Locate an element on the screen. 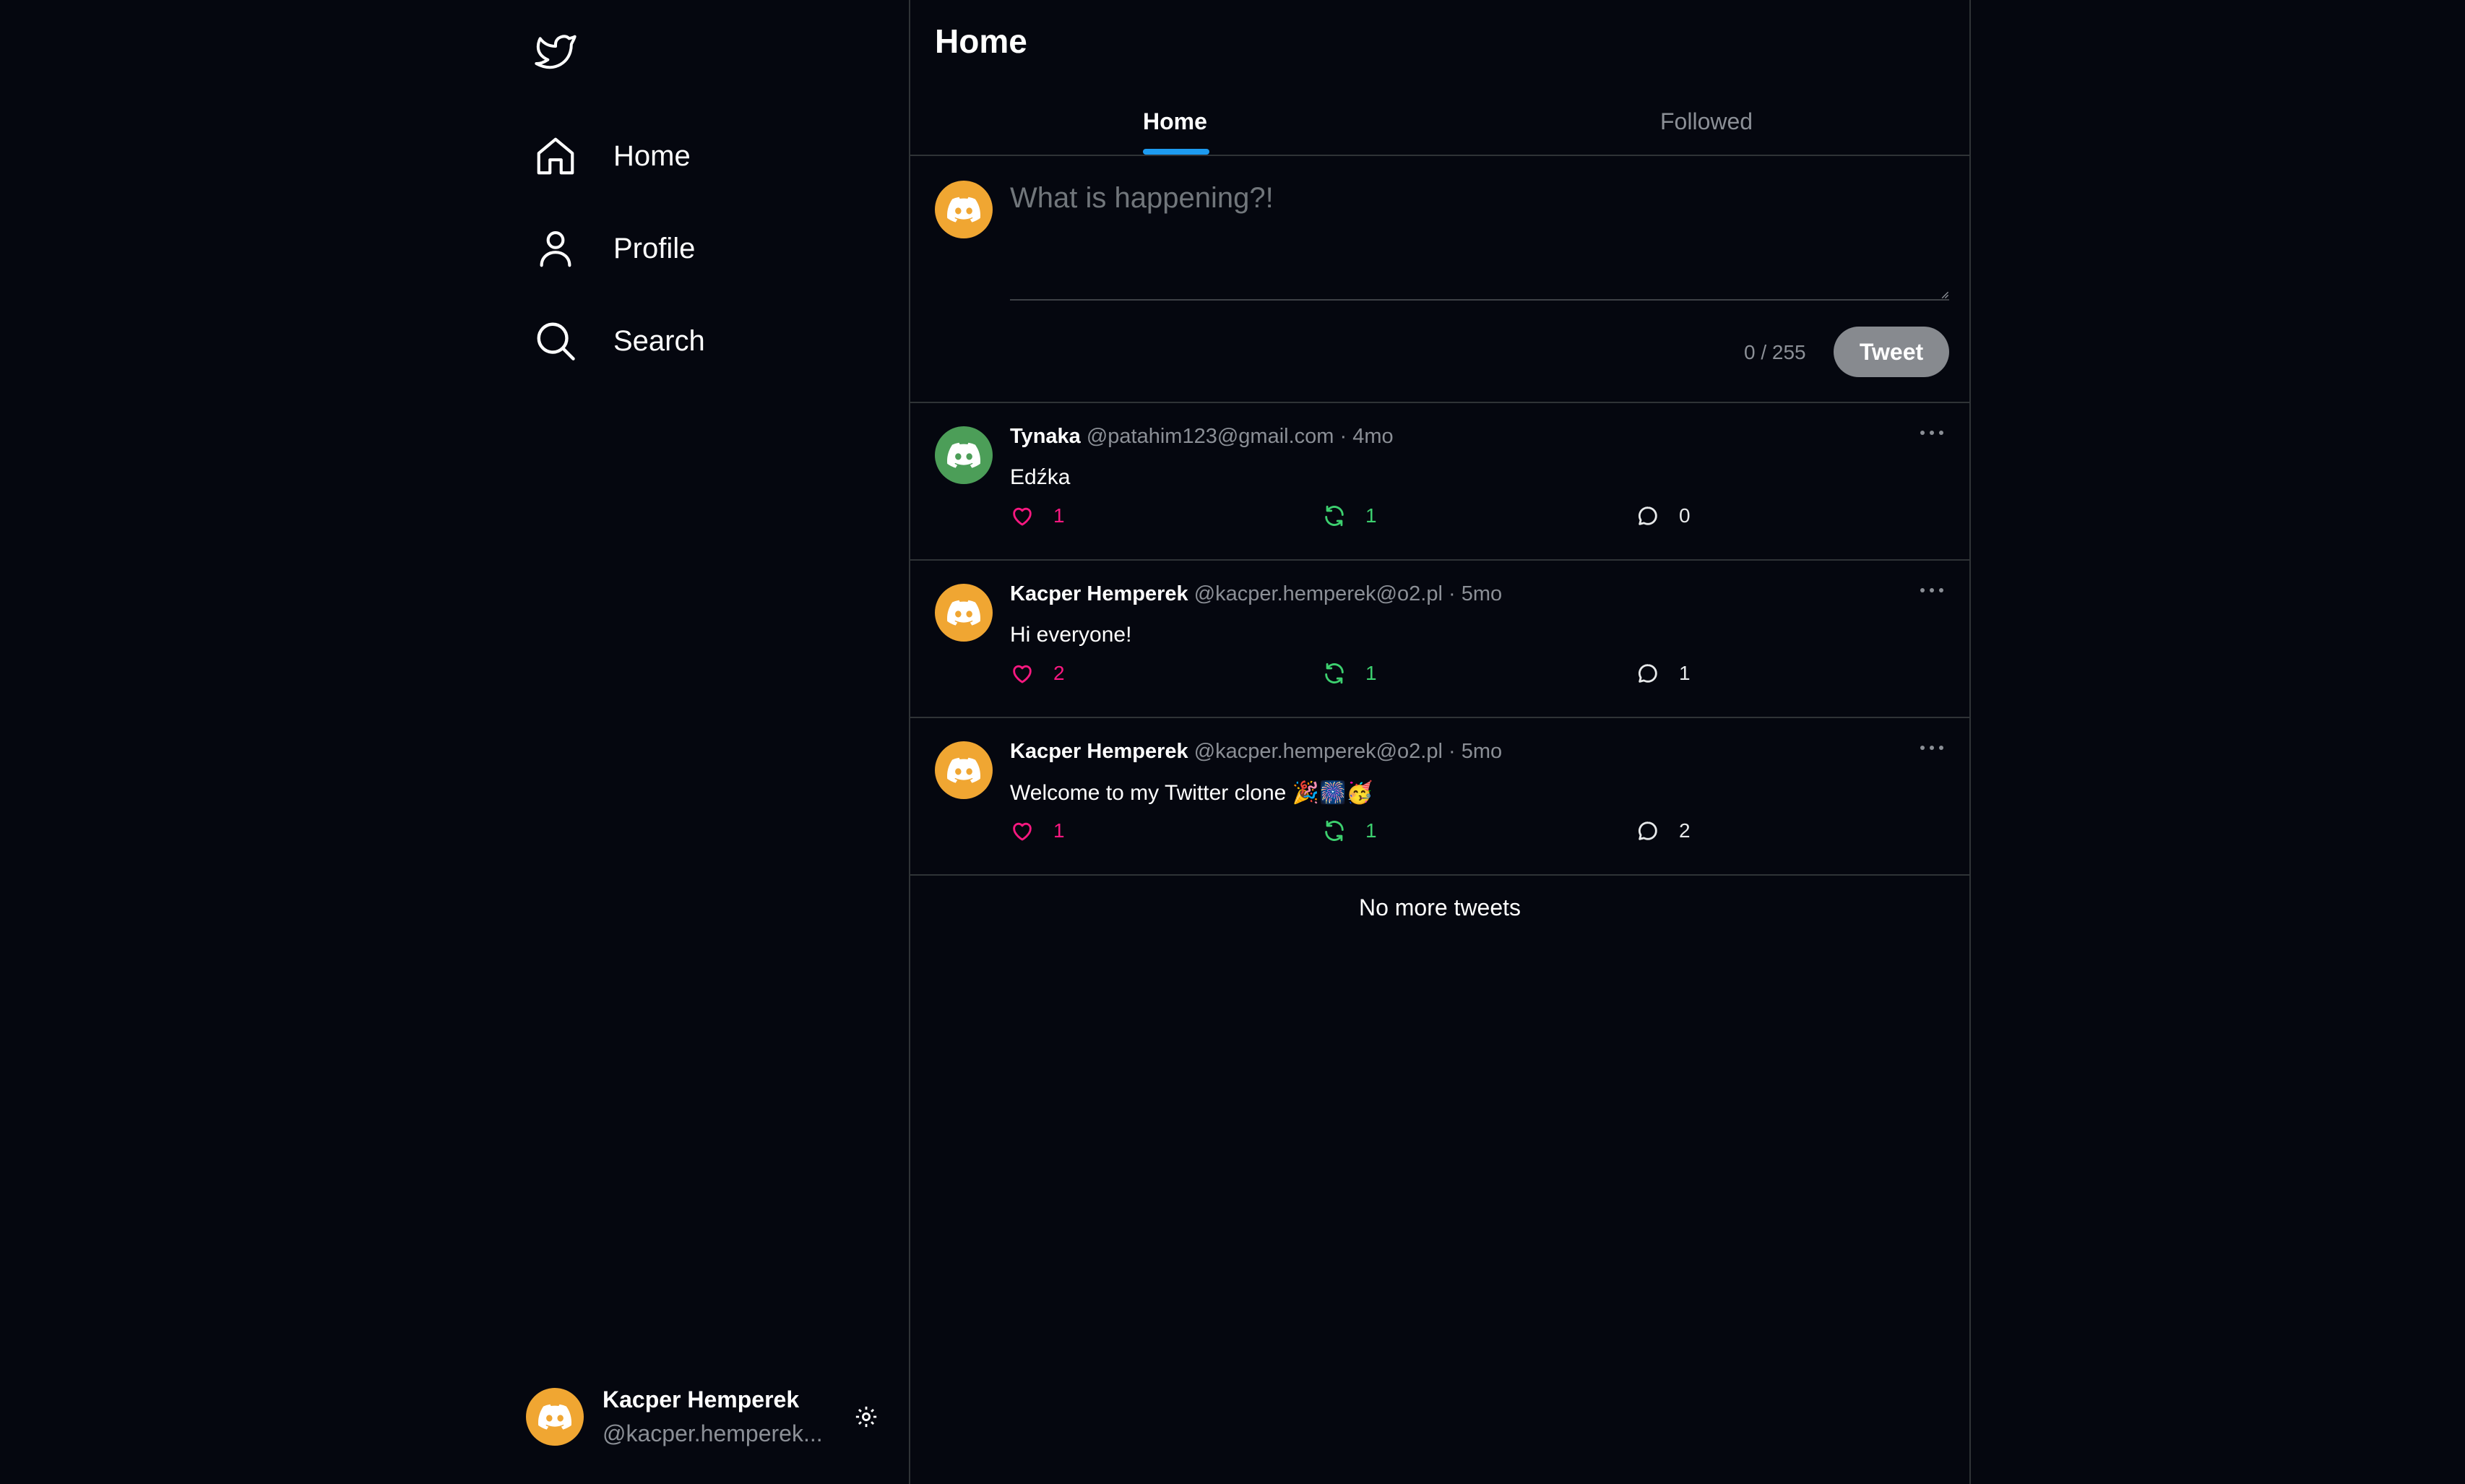  sidebar-item-profile: Profile is located at coordinates (613, 248).